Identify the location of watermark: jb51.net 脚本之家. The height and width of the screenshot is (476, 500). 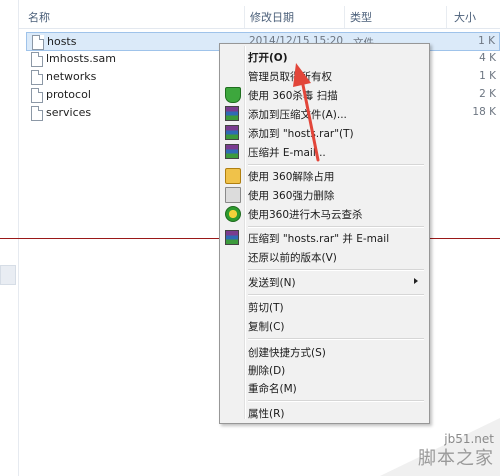
(440, 447).